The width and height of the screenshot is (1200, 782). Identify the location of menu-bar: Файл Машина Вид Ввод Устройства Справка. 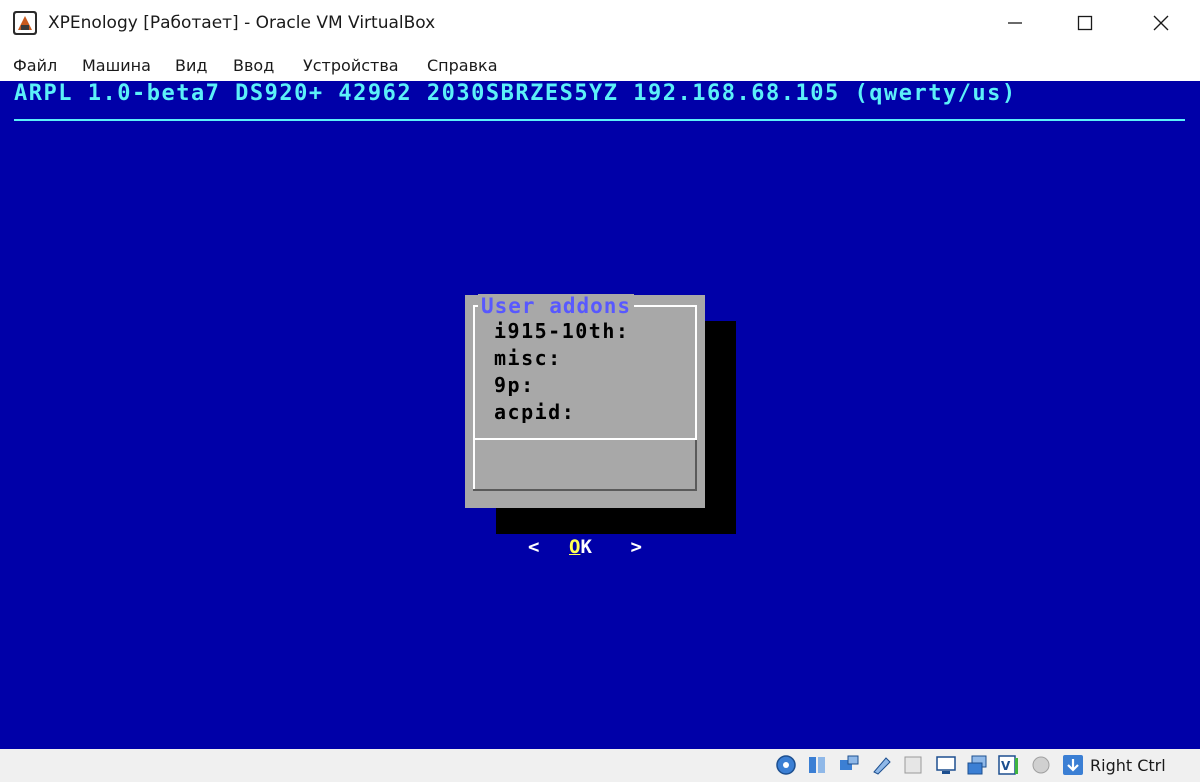
(600, 66).